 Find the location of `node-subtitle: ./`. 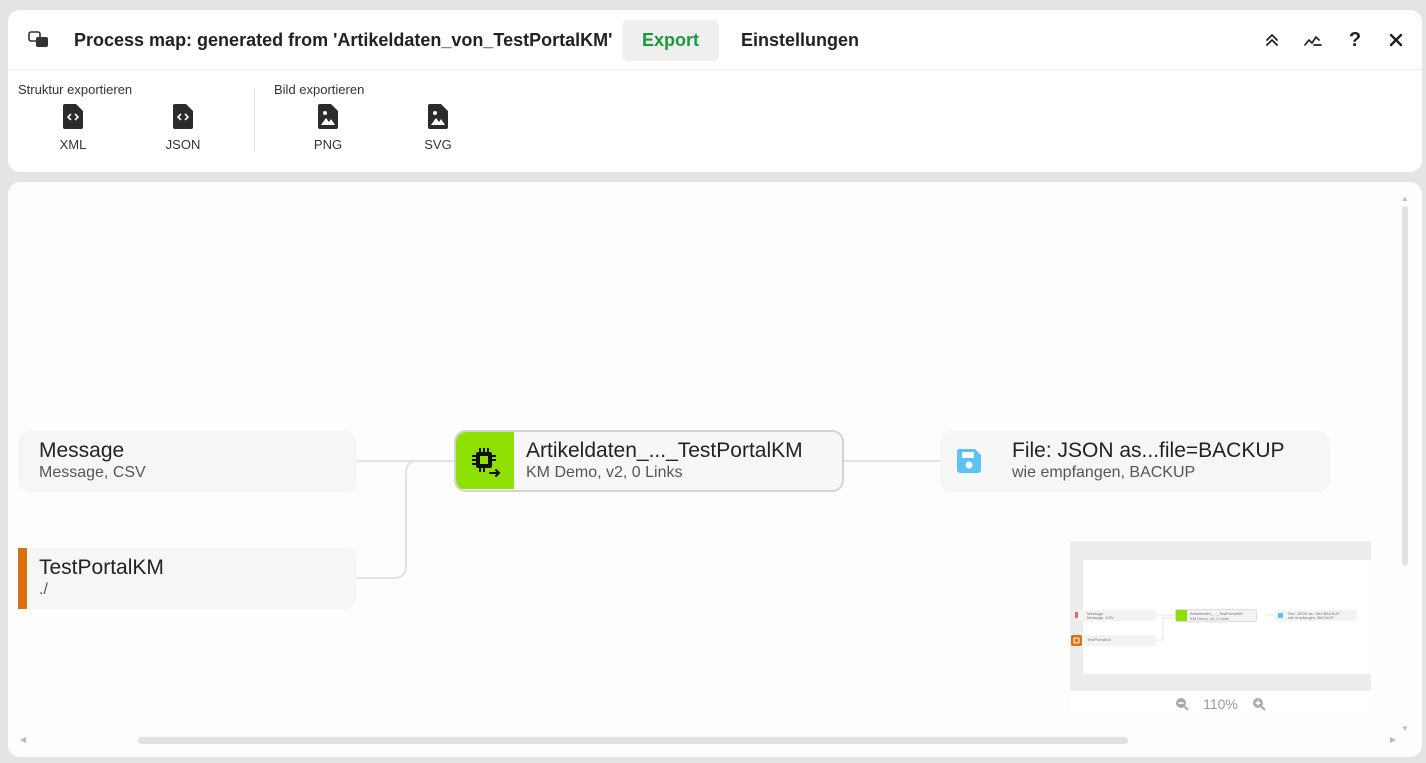

node-subtitle: ./ is located at coordinates (43, 589).